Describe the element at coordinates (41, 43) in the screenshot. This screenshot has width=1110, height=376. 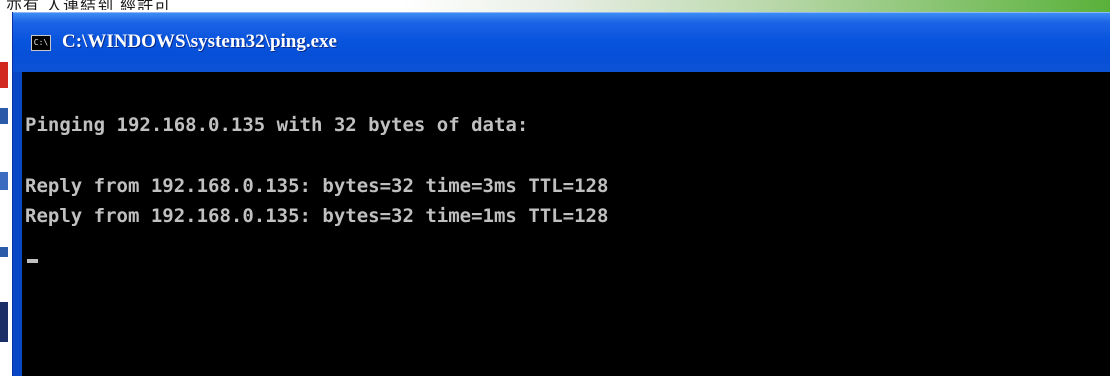
I see `console-icon: C:\` at that location.